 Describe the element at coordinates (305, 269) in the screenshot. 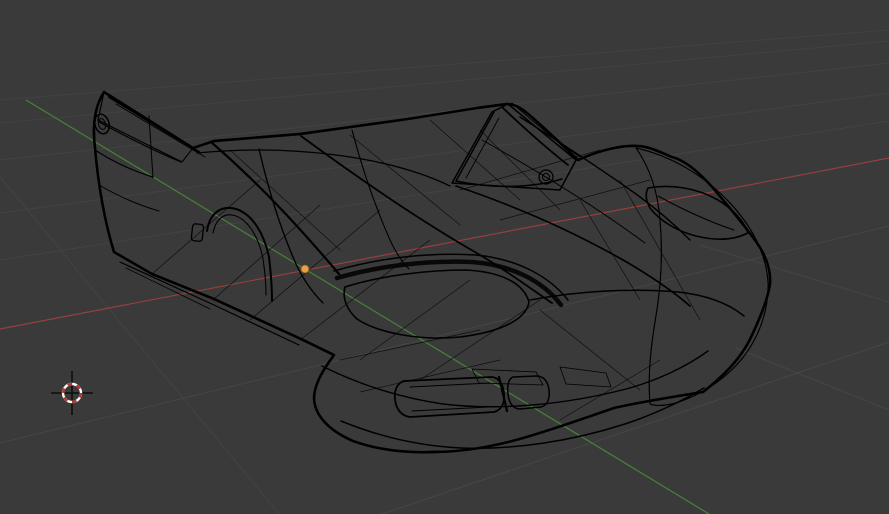

I see `object-origin-point` at that location.